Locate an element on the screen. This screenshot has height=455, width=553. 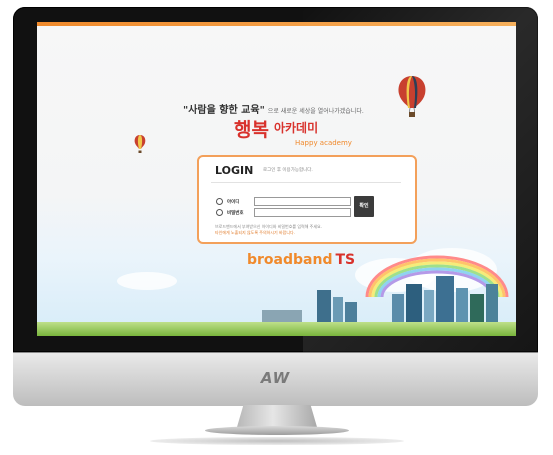
footer-brand-accent: TS is located at coordinates (345, 260).